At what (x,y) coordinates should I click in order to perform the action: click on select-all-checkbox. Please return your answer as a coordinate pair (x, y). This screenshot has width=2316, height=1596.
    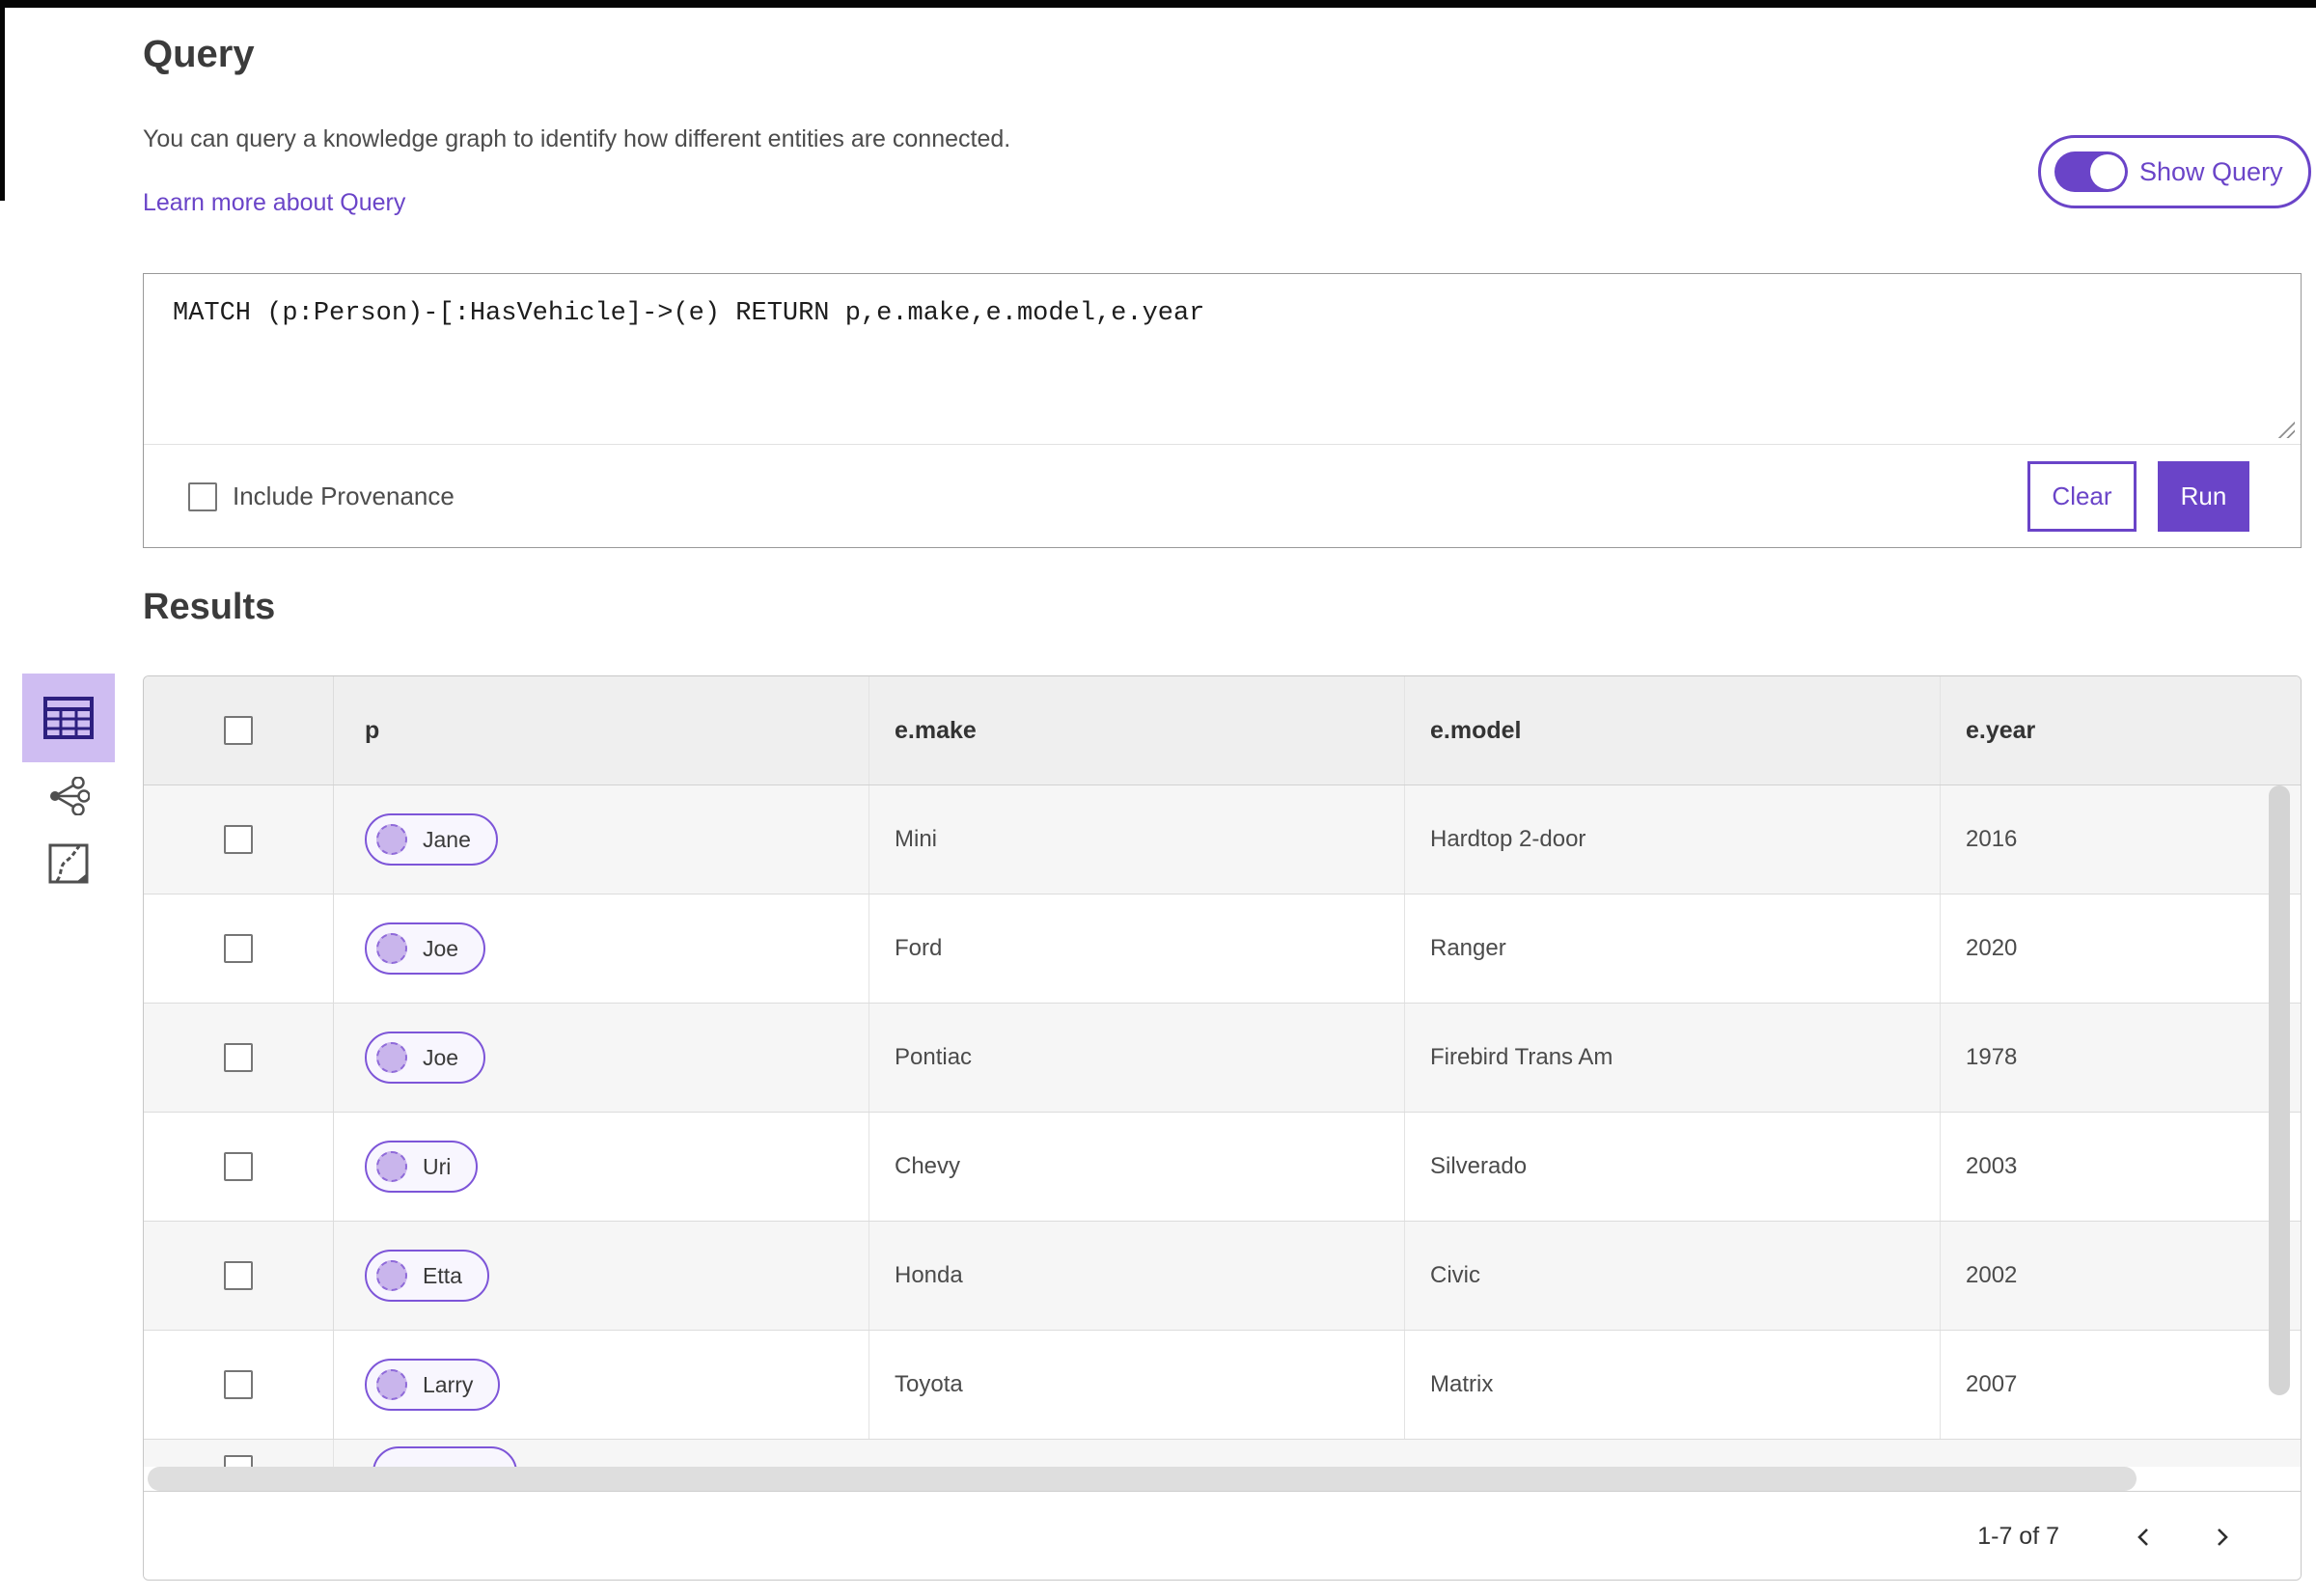
    Looking at the image, I should click on (238, 731).